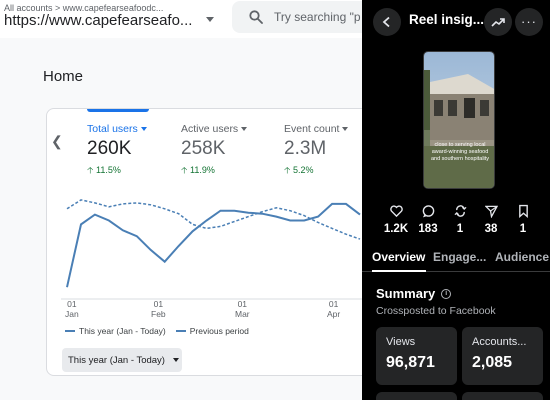 The height and width of the screenshot is (400, 550). What do you see at coordinates (399, 271) in the screenshot?
I see `active-tab-indicator` at bounding box center [399, 271].